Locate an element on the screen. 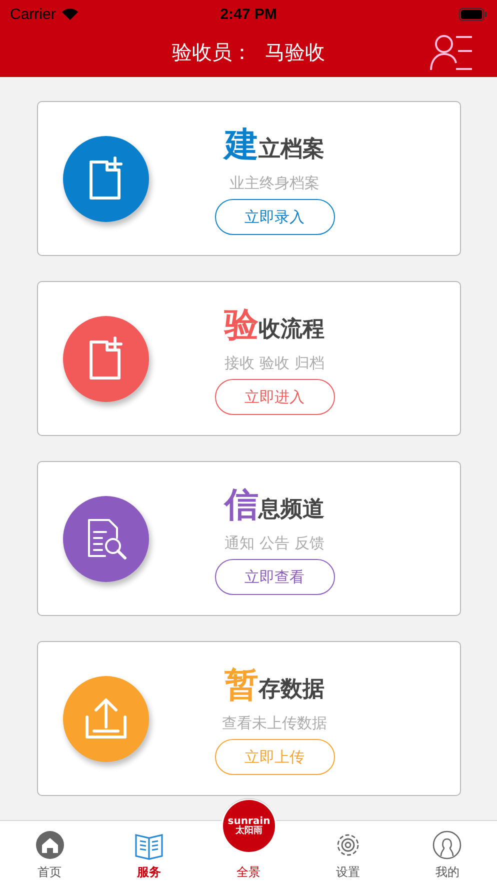  card-subtitle: 接收 验收 归档 is located at coordinates (274, 363).